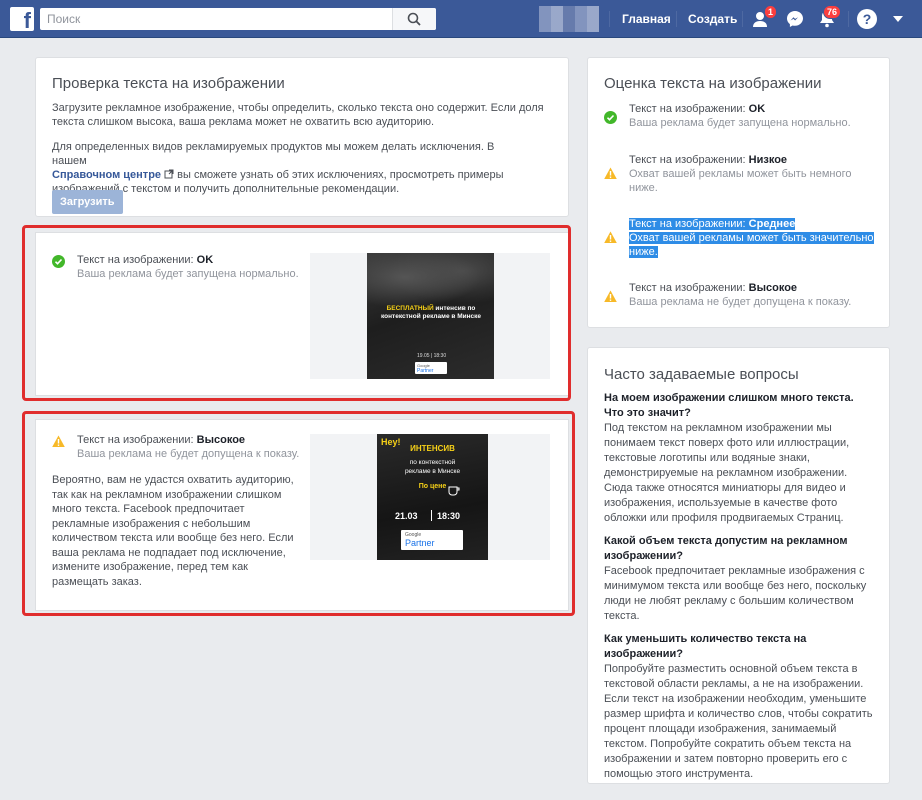  I want to click on facebook-logo: f, so click(22, 19).